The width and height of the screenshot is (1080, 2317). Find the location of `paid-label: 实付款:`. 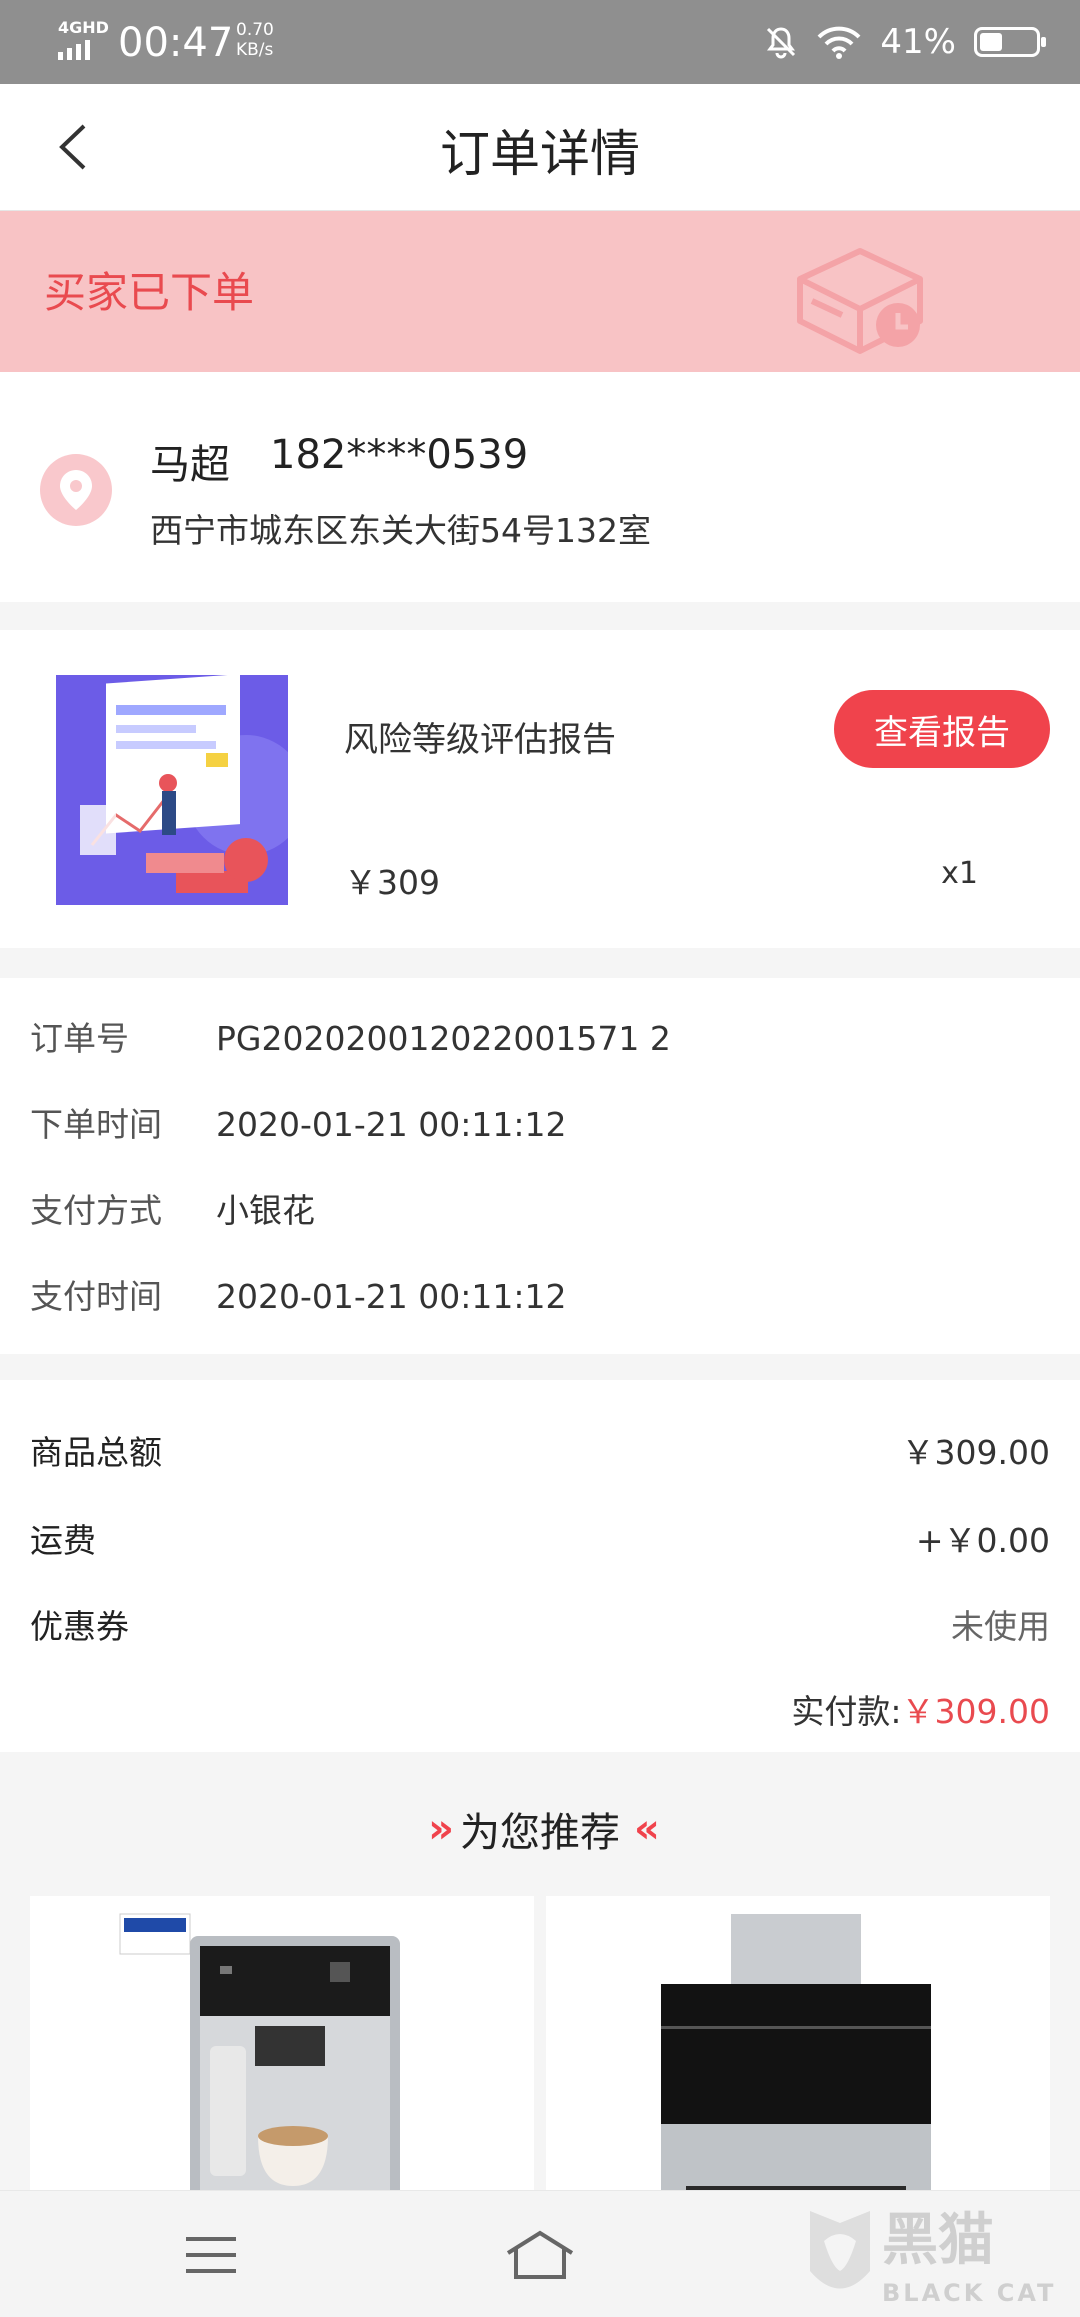

paid-label: 实付款: is located at coordinates (846, 1711).